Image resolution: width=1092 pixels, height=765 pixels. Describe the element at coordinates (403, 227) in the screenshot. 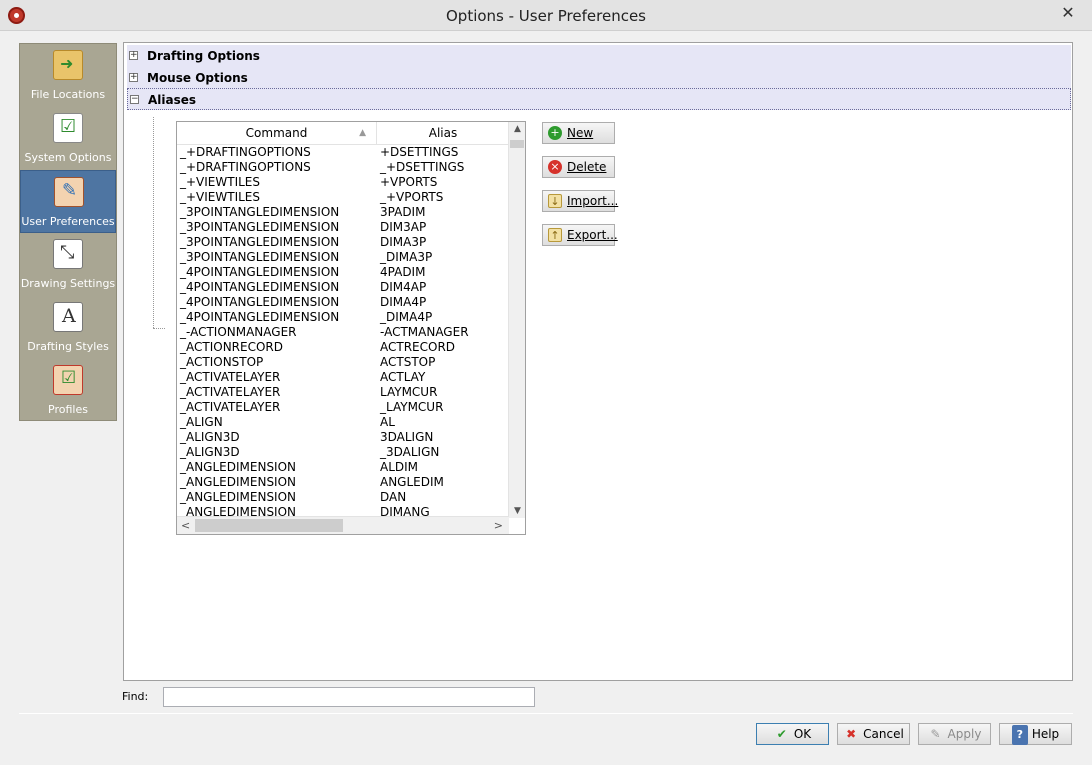

I see `alias-cell: DIM3AP` at that location.